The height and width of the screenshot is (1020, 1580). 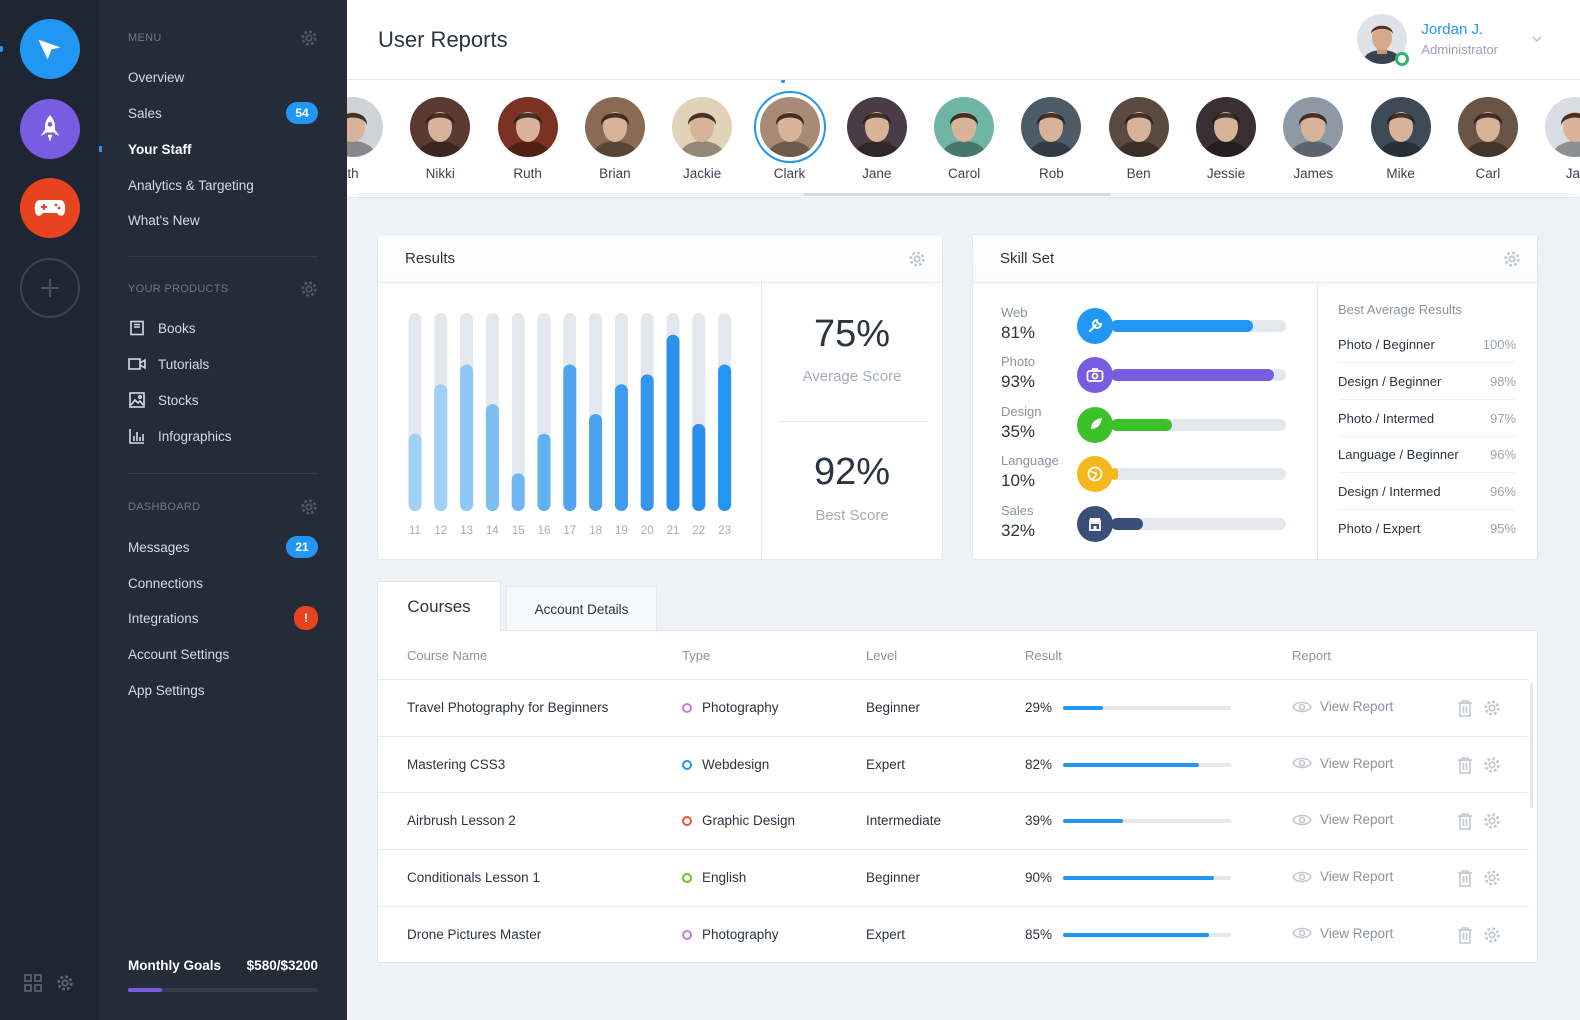 I want to click on staff-member-james: James, so click(x=1313, y=139).